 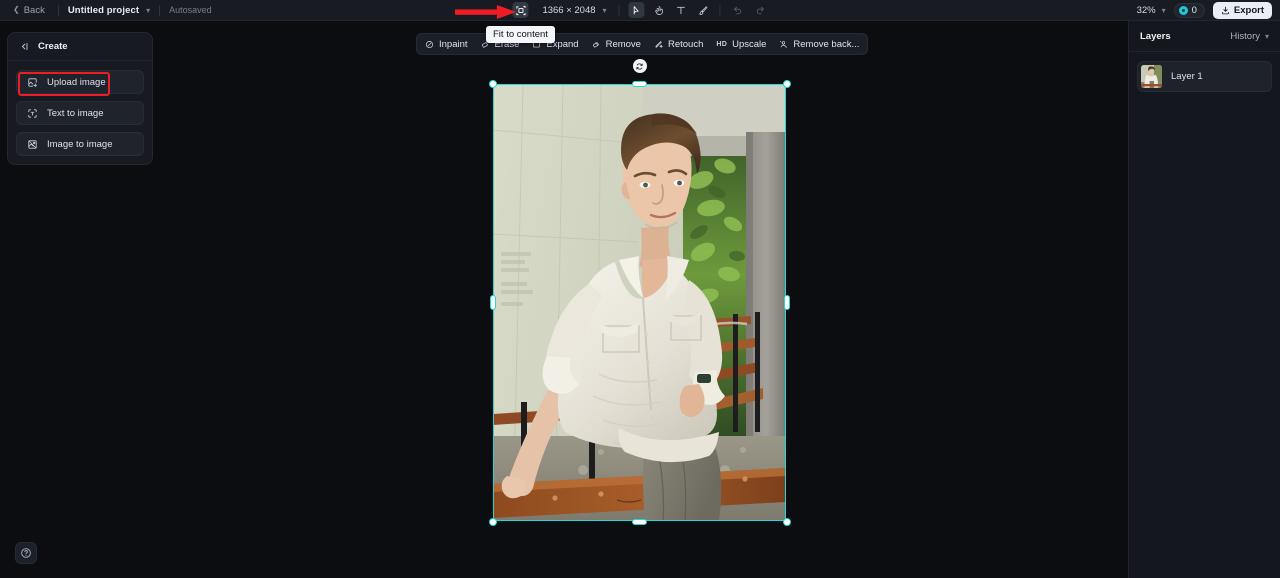 What do you see at coordinates (595, 44) in the screenshot?
I see `remove-icon` at bounding box center [595, 44].